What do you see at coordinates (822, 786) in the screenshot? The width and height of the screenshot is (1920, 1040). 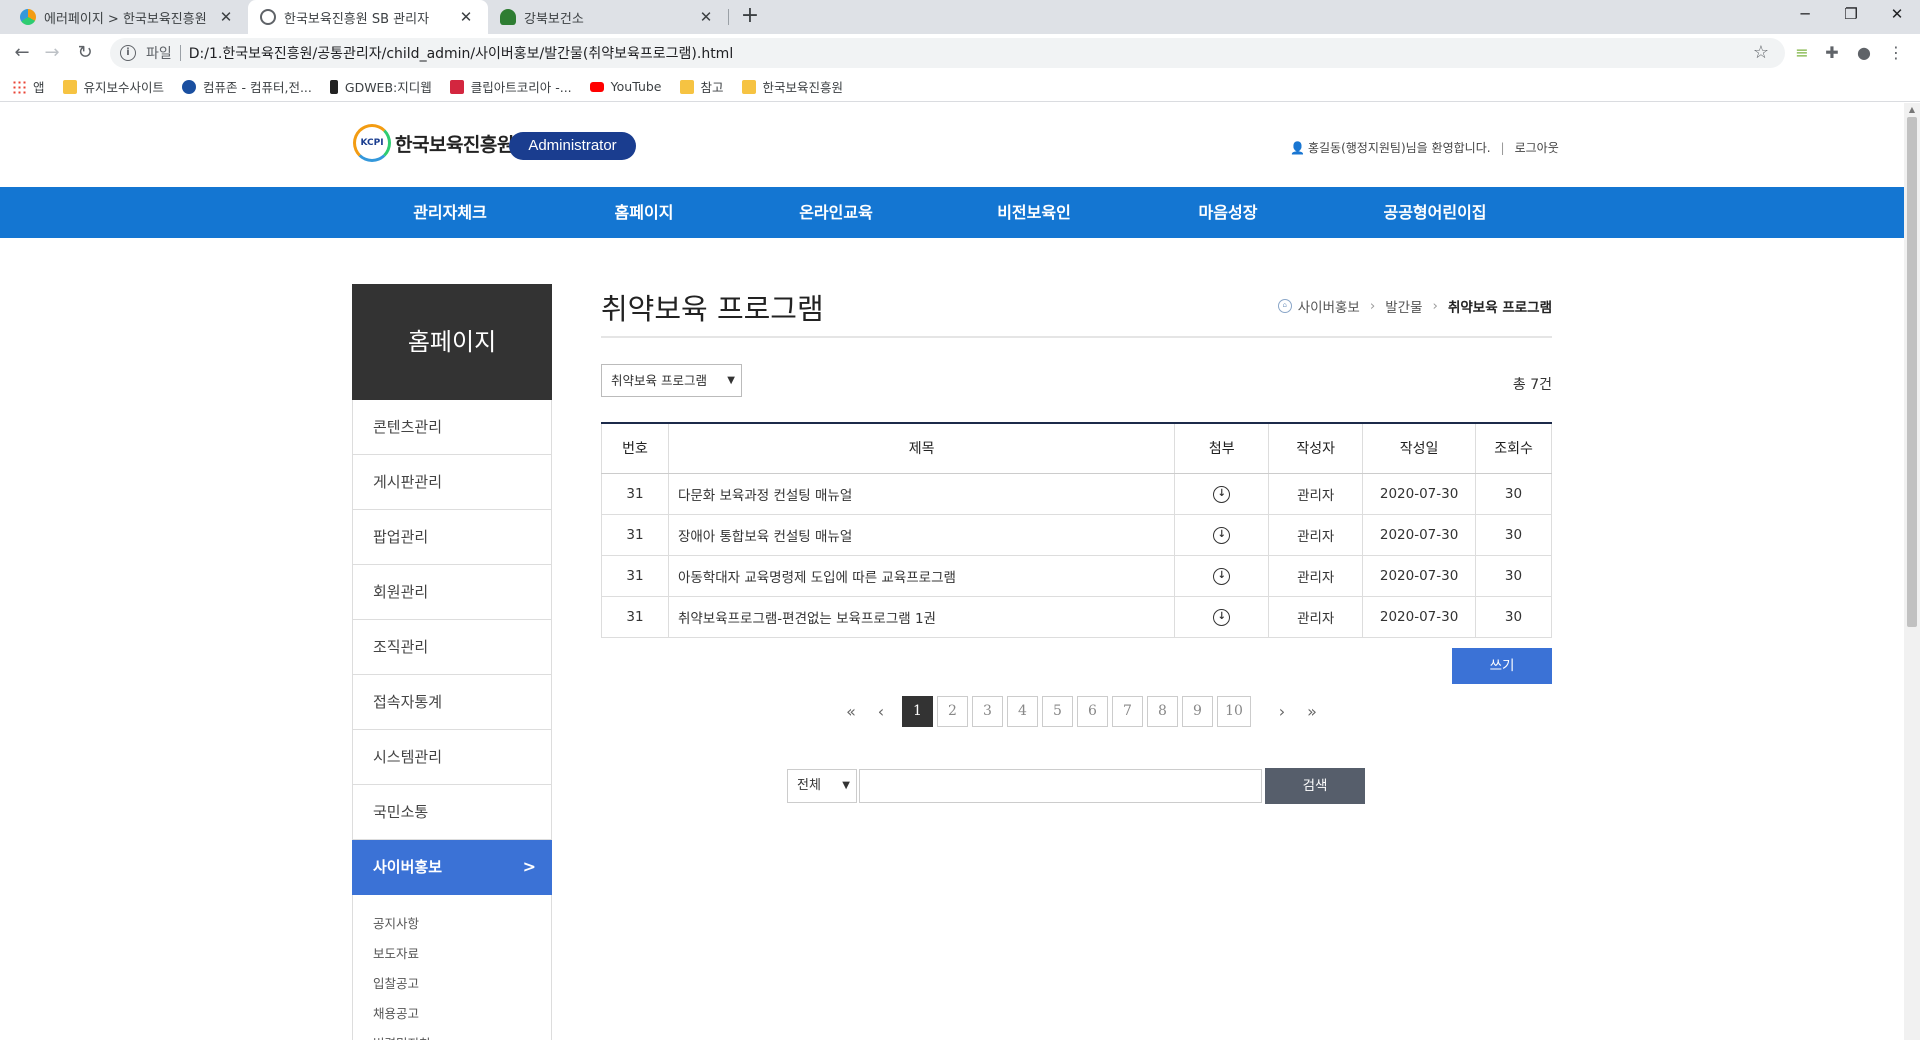 I see `search-scope-select: 전체 ▼` at bounding box center [822, 786].